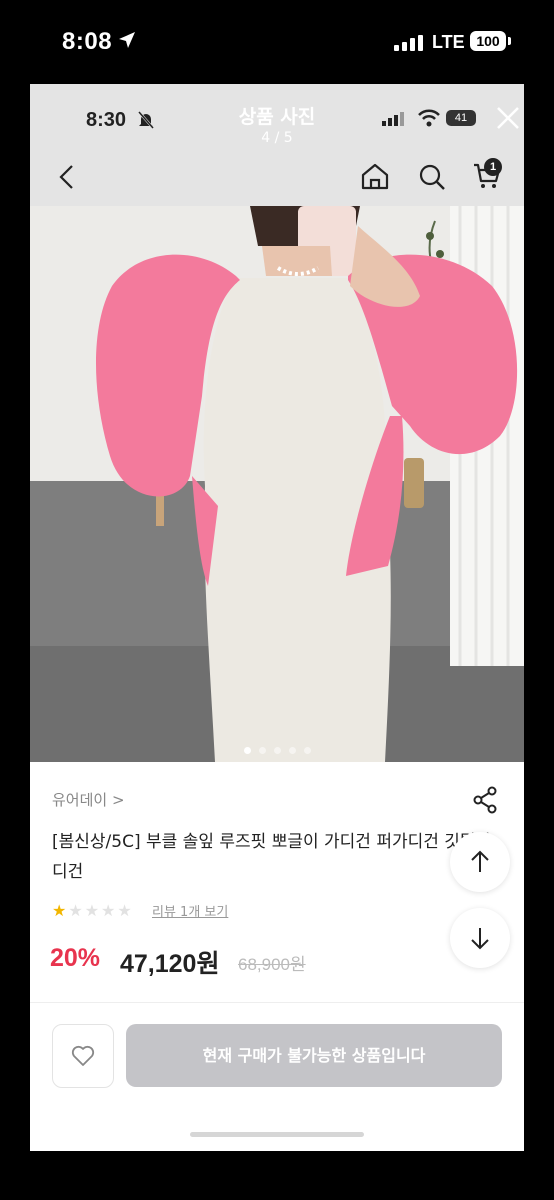  I want to click on network-type: LTE, so click(448, 42).